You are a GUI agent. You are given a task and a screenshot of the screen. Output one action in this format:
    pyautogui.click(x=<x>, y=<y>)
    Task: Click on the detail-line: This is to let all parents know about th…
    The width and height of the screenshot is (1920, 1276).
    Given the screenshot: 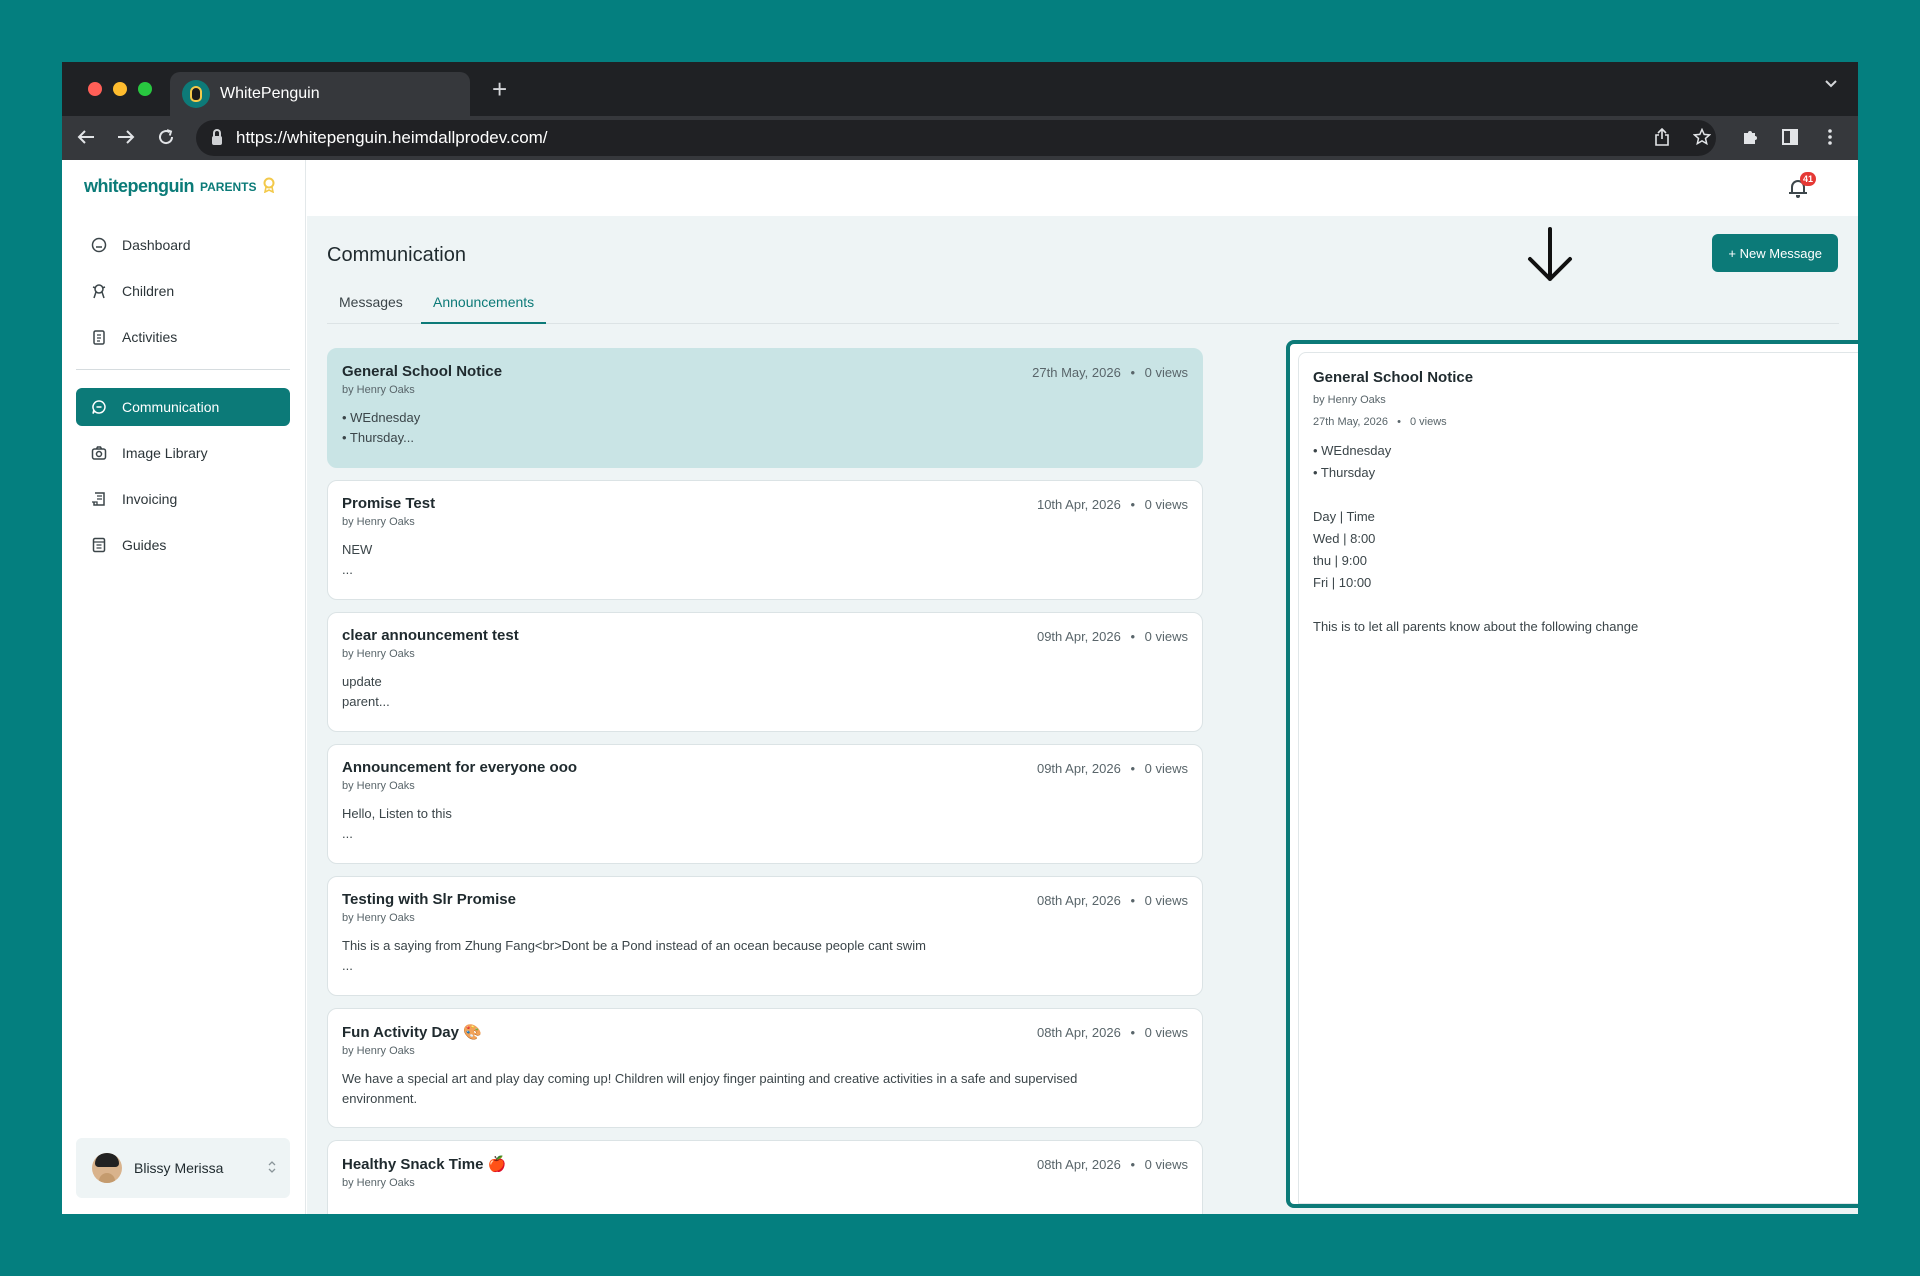 What is the action you would take?
    pyautogui.click(x=1476, y=626)
    